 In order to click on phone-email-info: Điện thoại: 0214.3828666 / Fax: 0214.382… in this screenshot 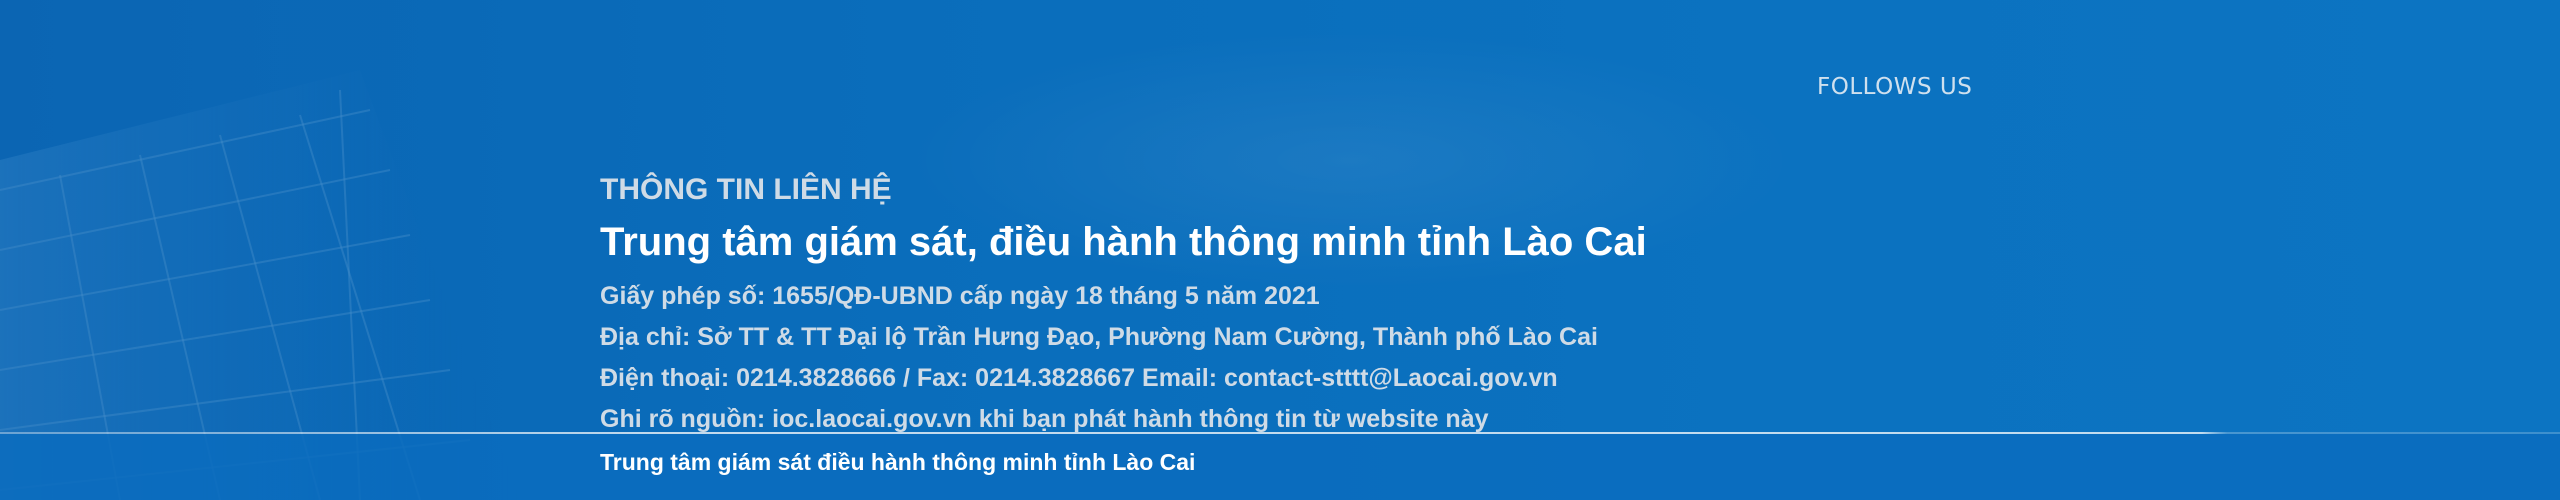, I will do `click(1079, 378)`.